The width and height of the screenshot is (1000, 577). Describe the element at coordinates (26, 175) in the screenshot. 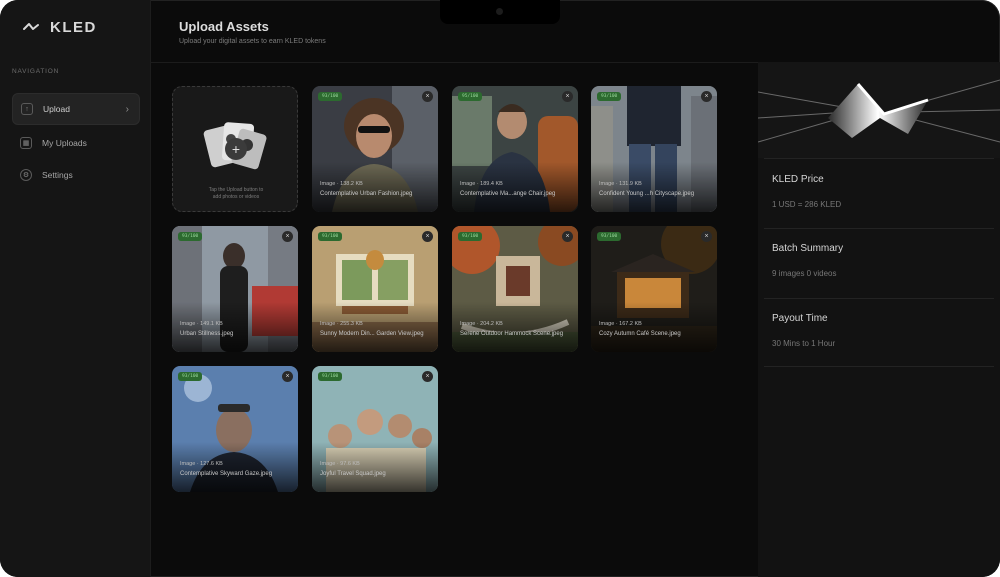

I see `gear-icon: ⚙` at that location.